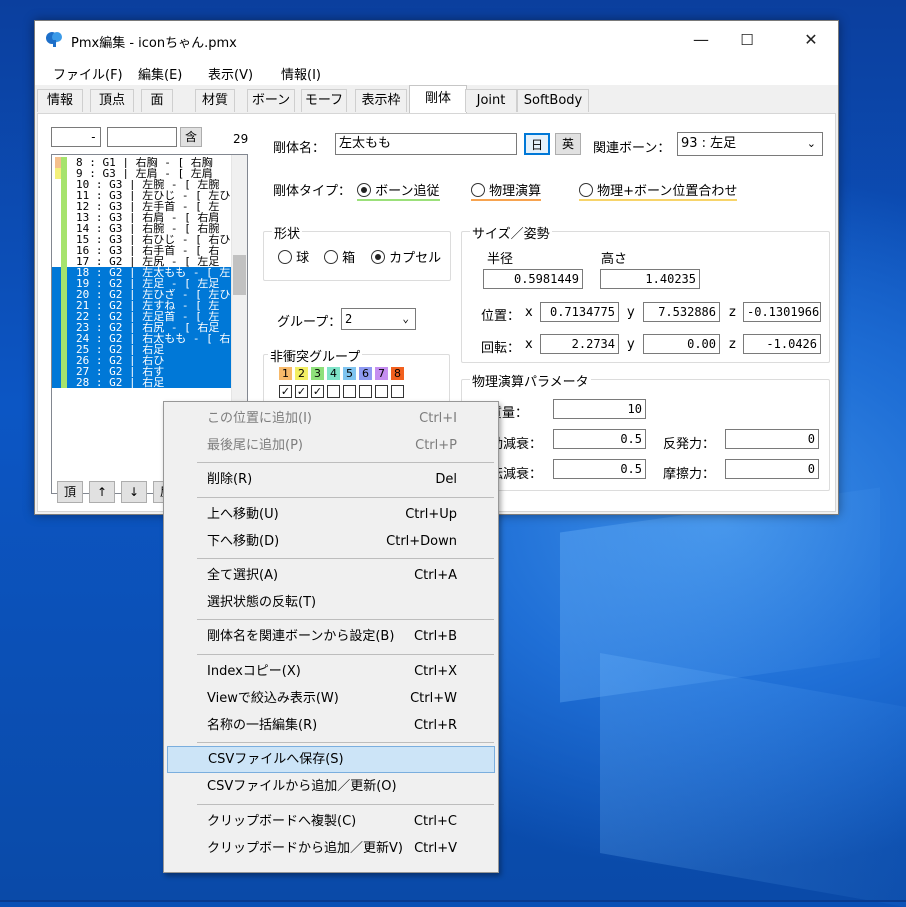  What do you see at coordinates (579, 344) in the screenshot?
I see `rotation-x-input: 2.2734` at bounding box center [579, 344].